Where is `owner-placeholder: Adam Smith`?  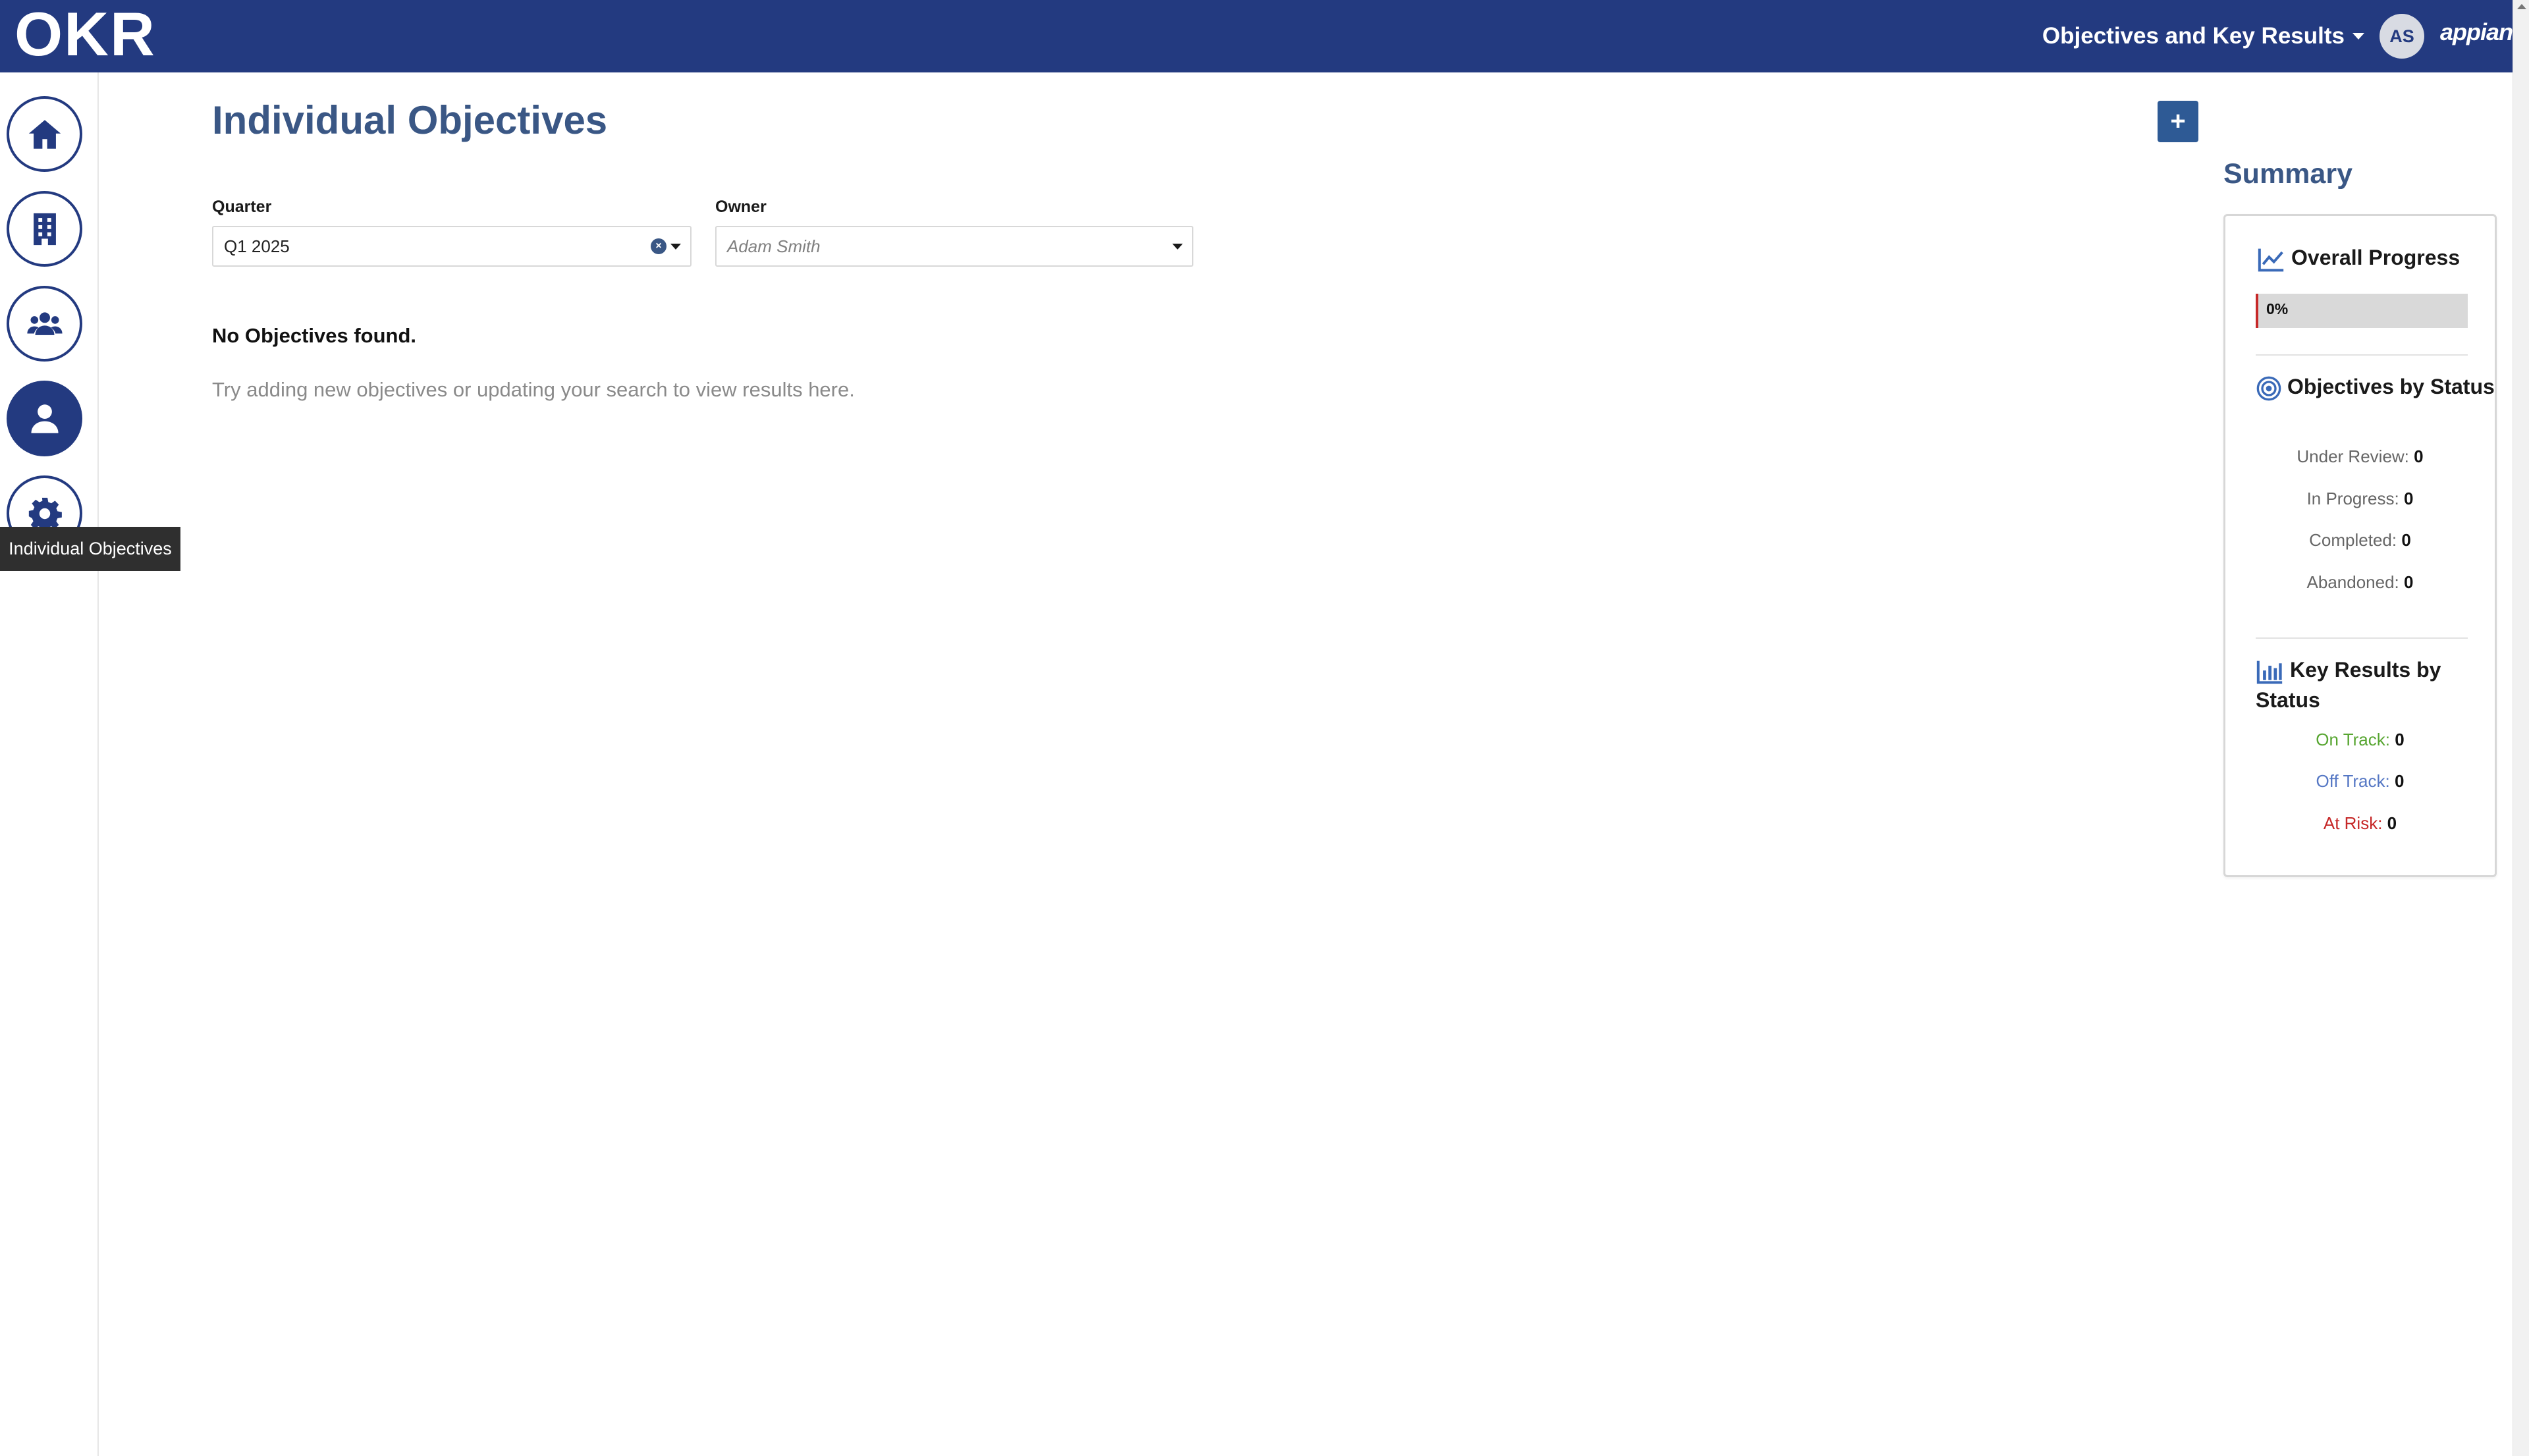
owner-placeholder: Adam Smith is located at coordinates (774, 246).